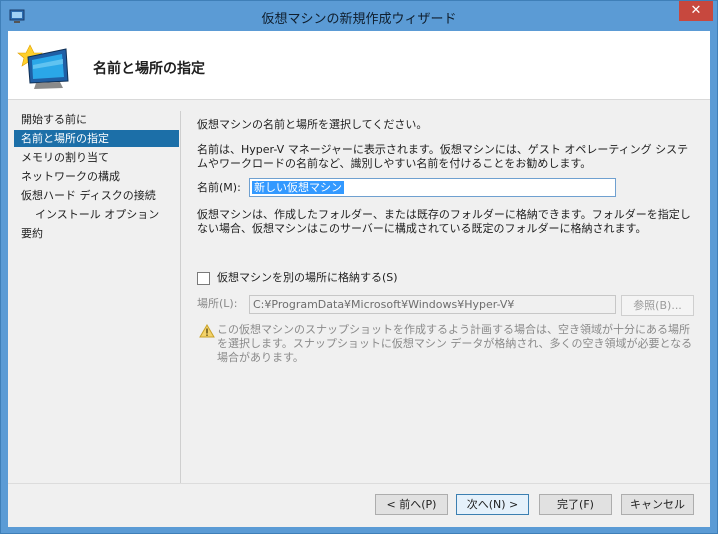  What do you see at coordinates (219, 187) in the screenshot?
I see `name-label: 名前(M):` at bounding box center [219, 187].